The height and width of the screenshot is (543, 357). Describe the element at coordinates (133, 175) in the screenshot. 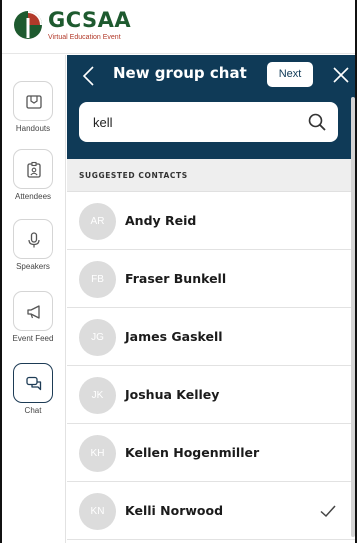

I see `section-label: SUGGESTED CONTACTS` at that location.